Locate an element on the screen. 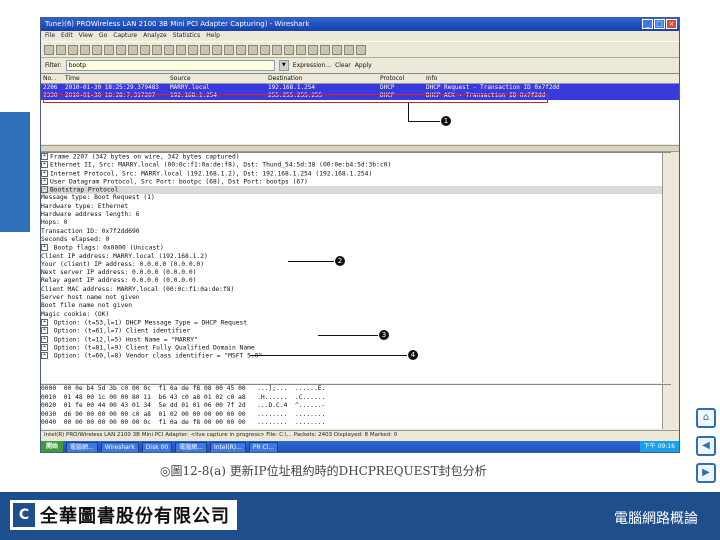  pane-splitter is located at coordinates (360, 148).